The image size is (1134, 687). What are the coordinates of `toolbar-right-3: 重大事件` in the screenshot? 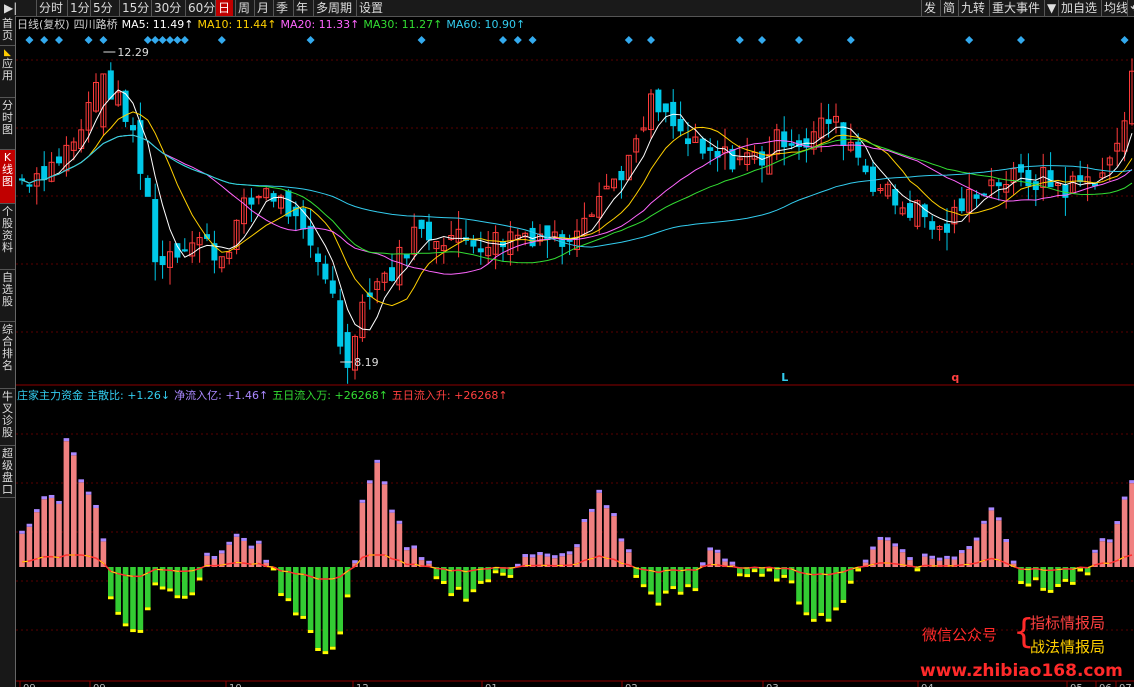 It's located at (1015, 8).